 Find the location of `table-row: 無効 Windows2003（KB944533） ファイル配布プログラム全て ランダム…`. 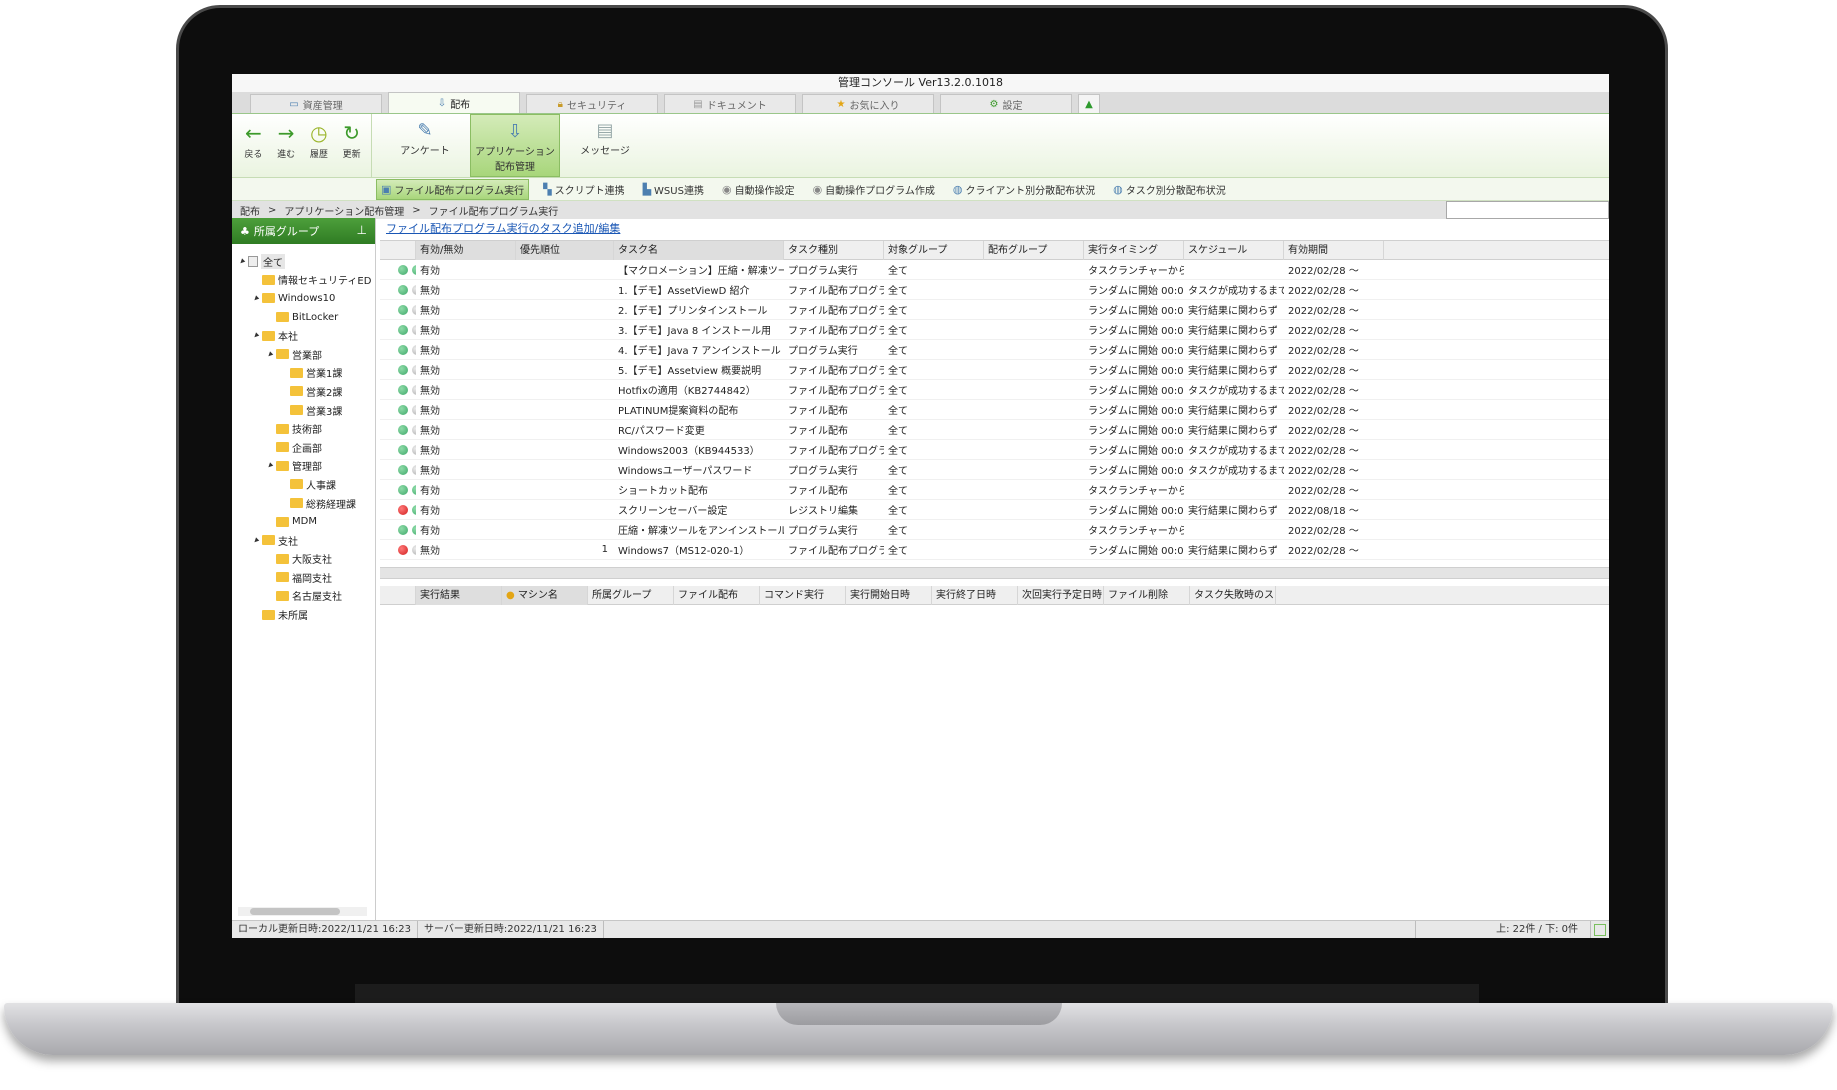

table-row: 無効 Windows2003（KB944533） ファイル配布プログラム全て ランダム… is located at coordinates (994, 450).